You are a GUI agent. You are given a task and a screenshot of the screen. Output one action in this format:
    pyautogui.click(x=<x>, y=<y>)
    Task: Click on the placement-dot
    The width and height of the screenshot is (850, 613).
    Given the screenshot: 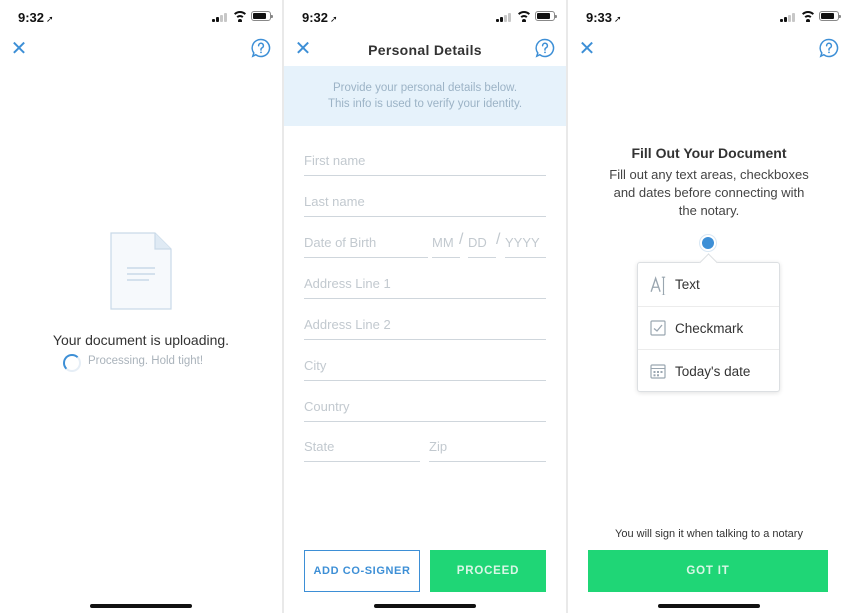 What is the action you would take?
    pyautogui.click(x=708, y=243)
    